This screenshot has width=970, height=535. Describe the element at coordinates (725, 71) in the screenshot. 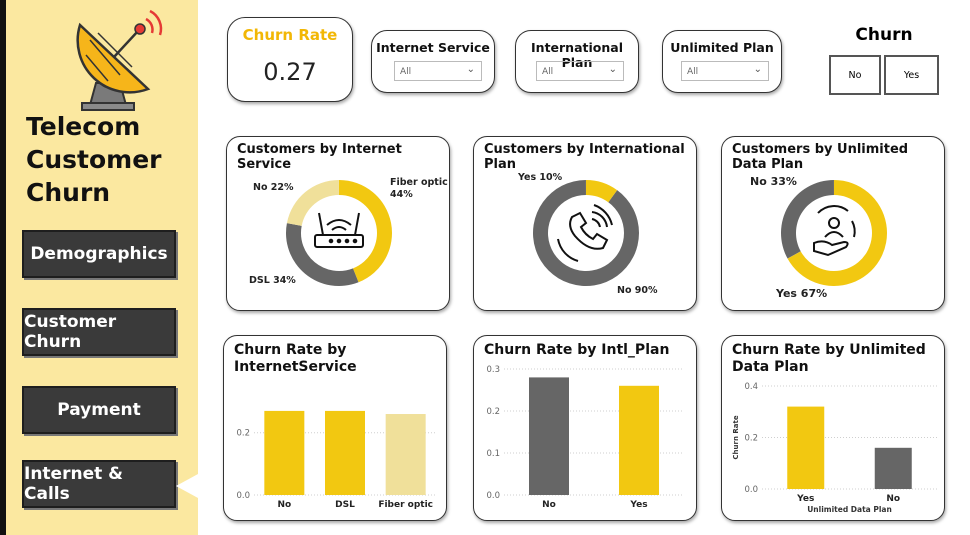

I see `unlimited-plan-dropdown: All ⌄` at that location.